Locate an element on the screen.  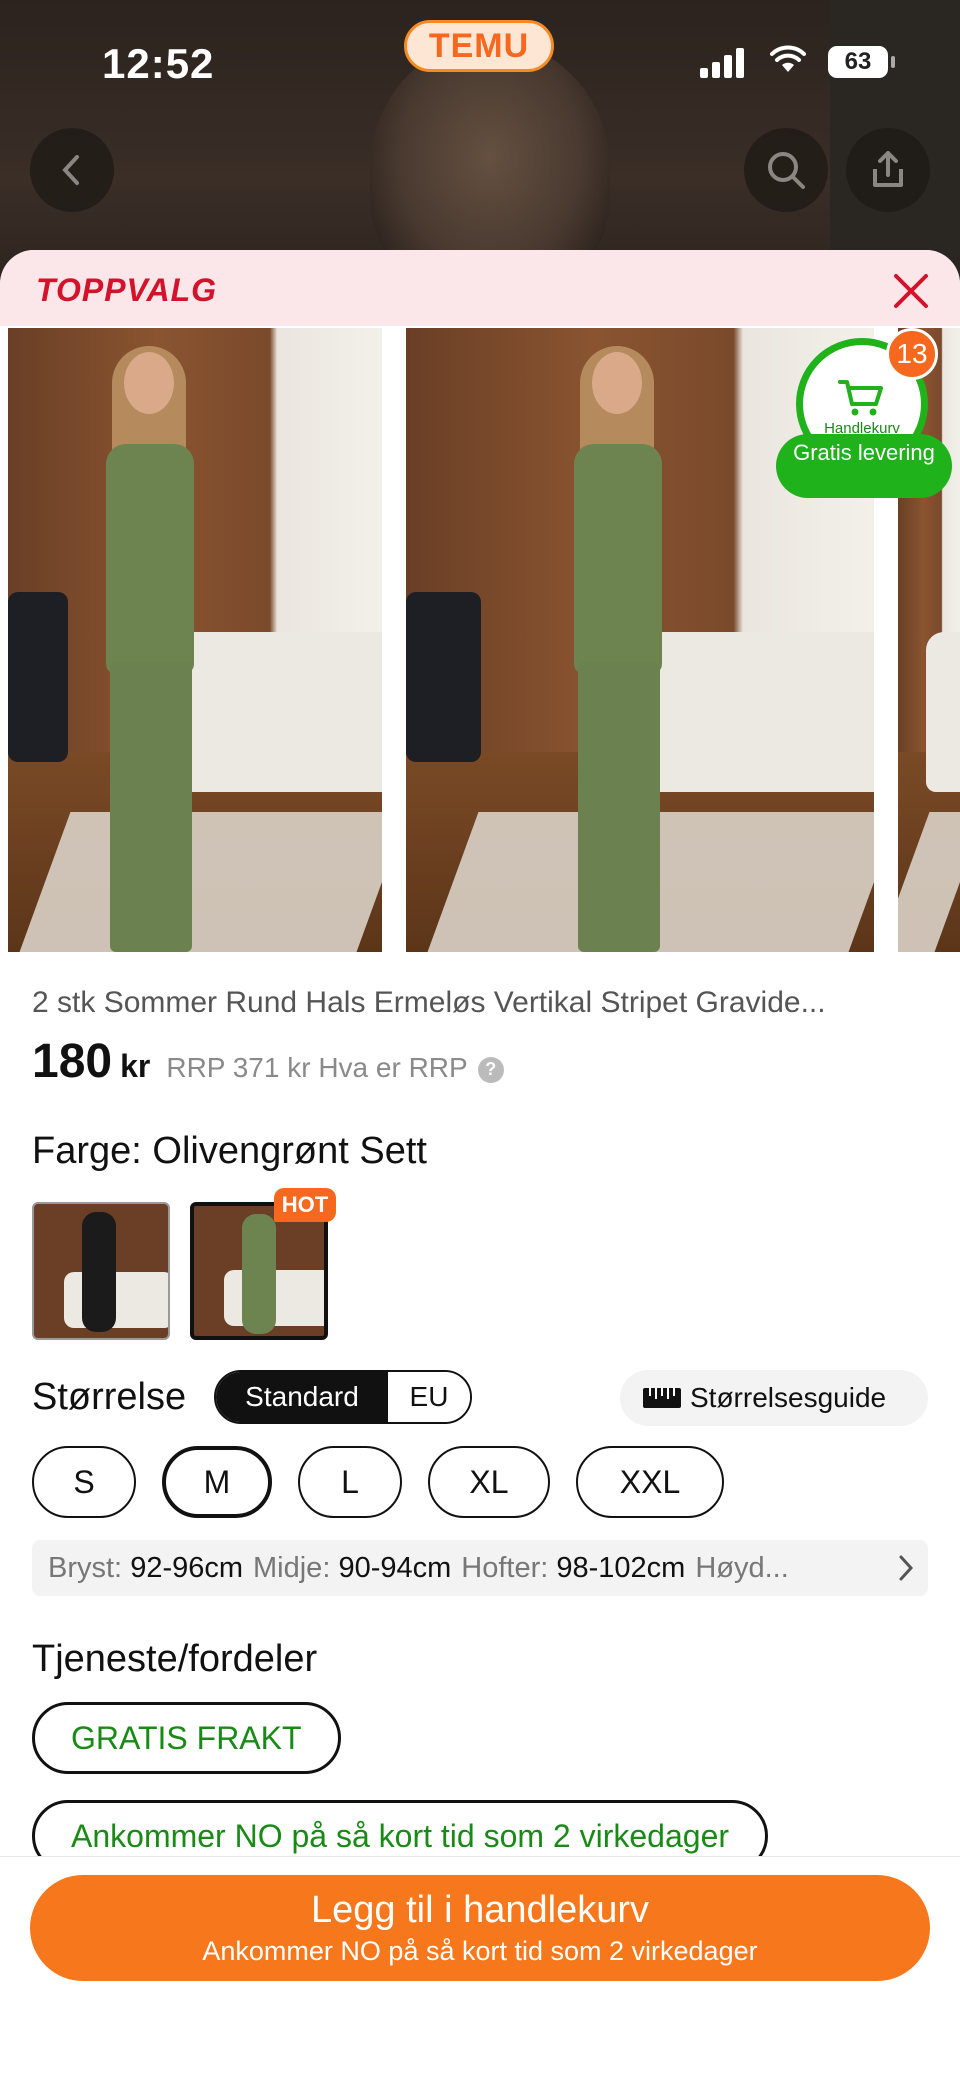
size-guide-button: Størrelsesguide is located at coordinates (774, 1398).